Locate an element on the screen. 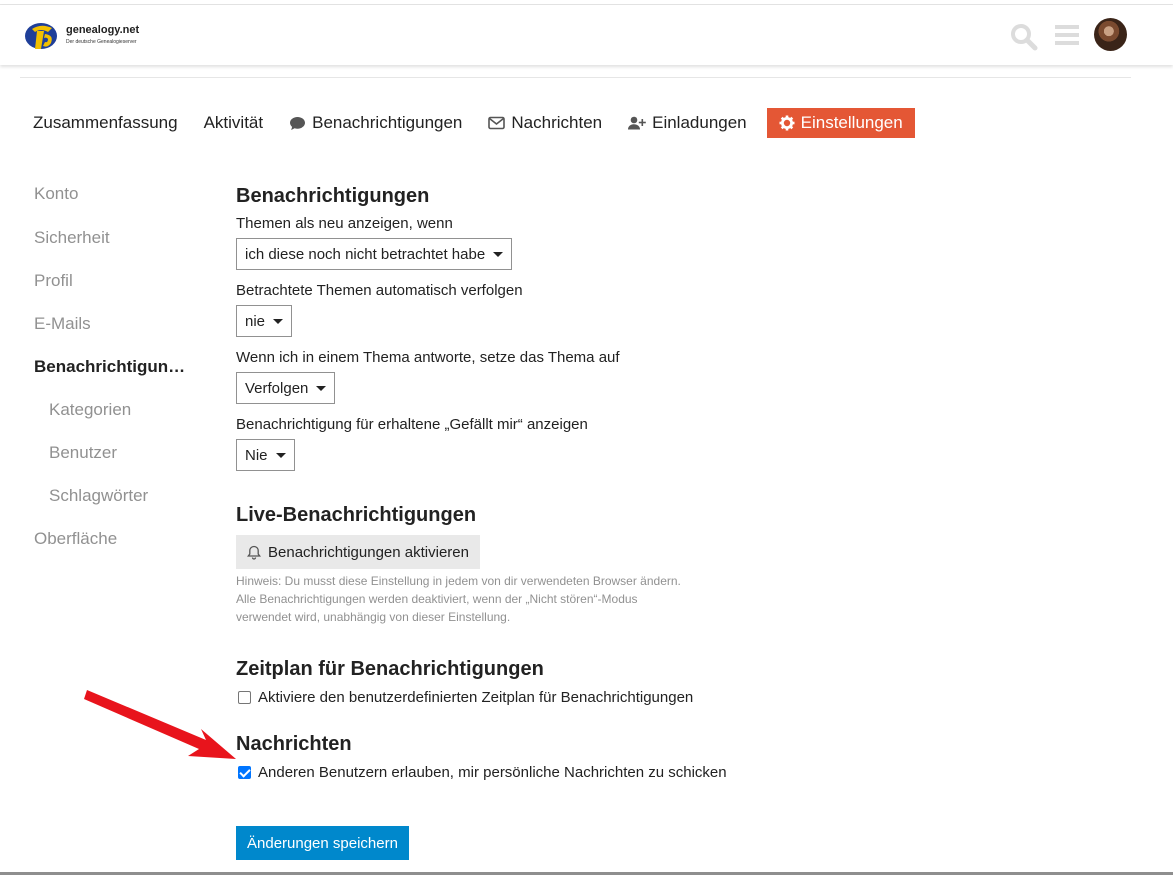 This screenshot has height=875, width=1173. new-topics-label: Themen als neu anzeigen, wenn is located at coordinates (344, 223).